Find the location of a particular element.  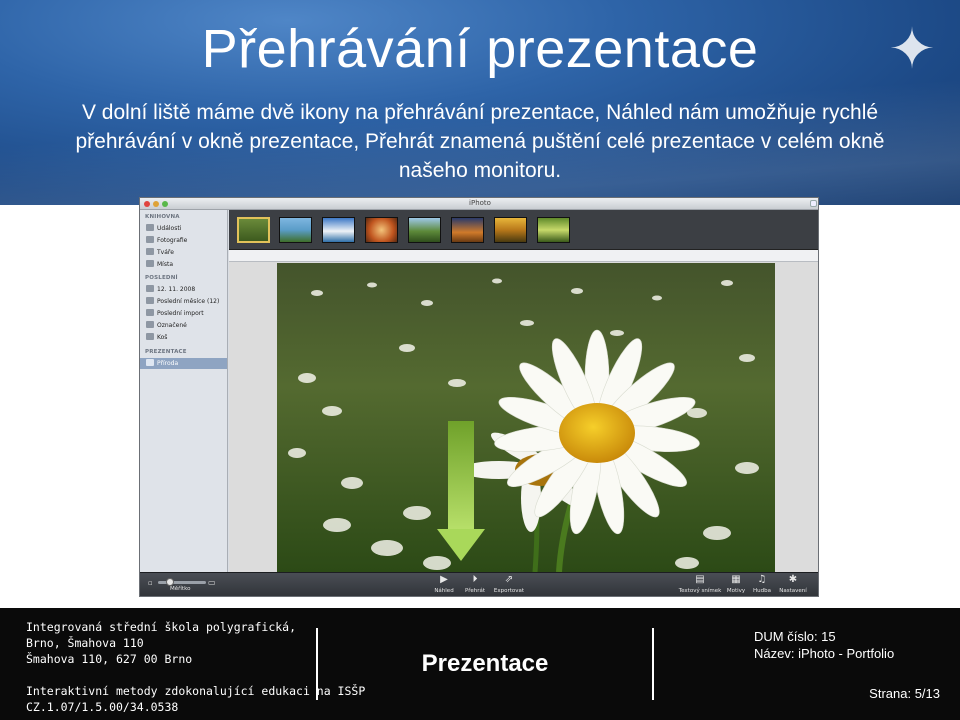

dum-info: DUM číslo: 15 Název: iPhoto - Portfolio is located at coordinates (824, 645).